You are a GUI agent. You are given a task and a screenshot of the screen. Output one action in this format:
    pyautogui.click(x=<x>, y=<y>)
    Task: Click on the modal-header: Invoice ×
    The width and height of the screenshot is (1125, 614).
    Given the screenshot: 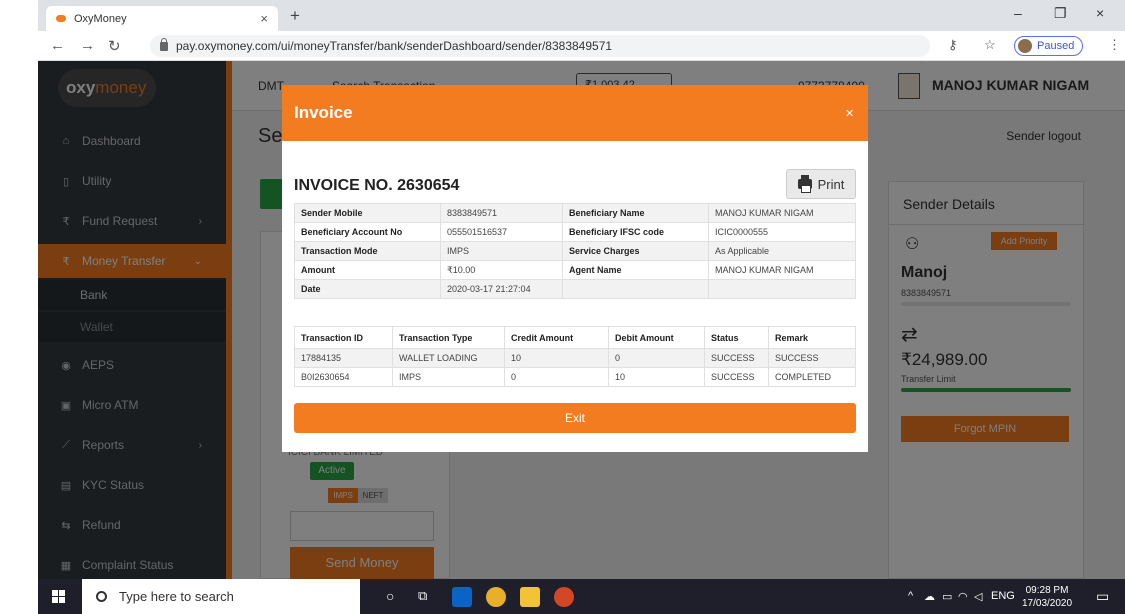 What is the action you would take?
    pyautogui.click(x=575, y=113)
    